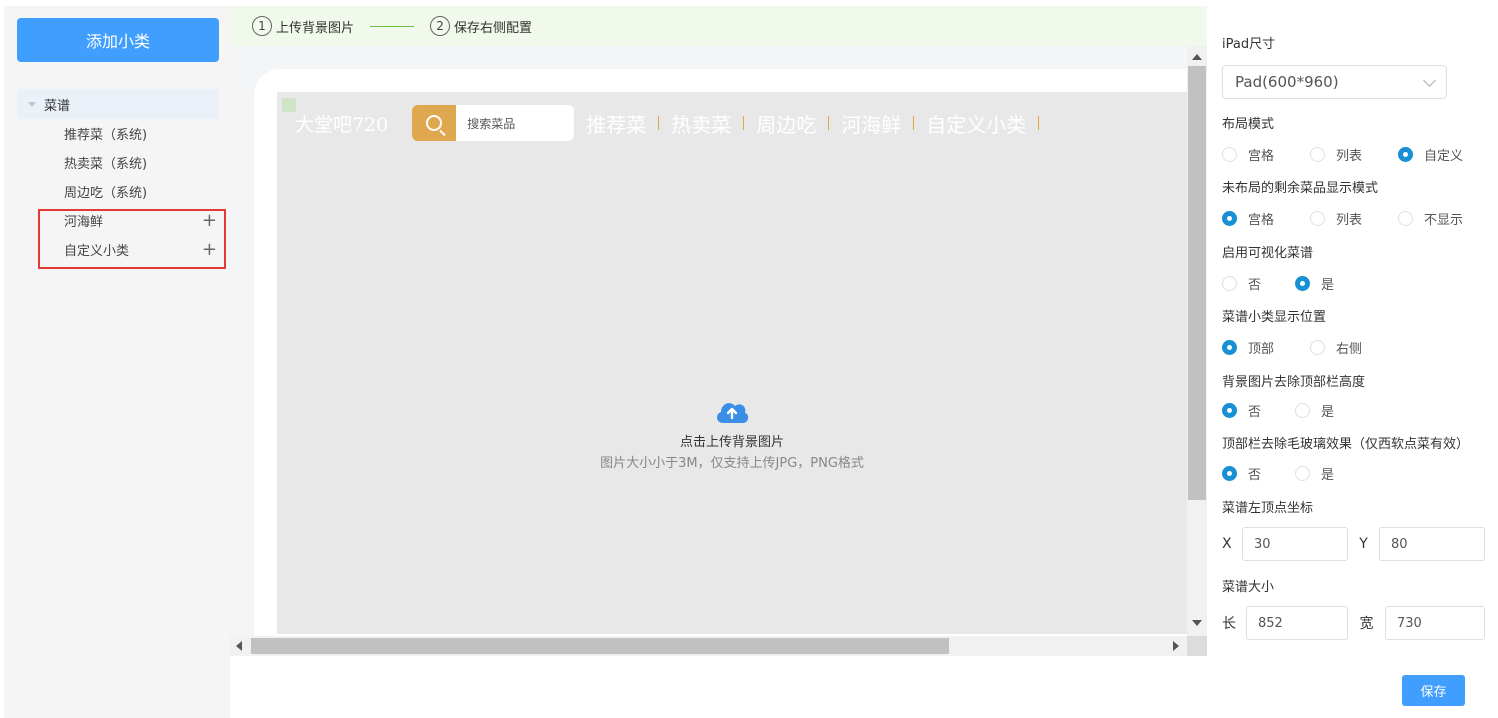 The width and height of the screenshot is (1498, 718). What do you see at coordinates (1229, 624) in the screenshot?
I see `length-label: 长` at bounding box center [1229, 624].